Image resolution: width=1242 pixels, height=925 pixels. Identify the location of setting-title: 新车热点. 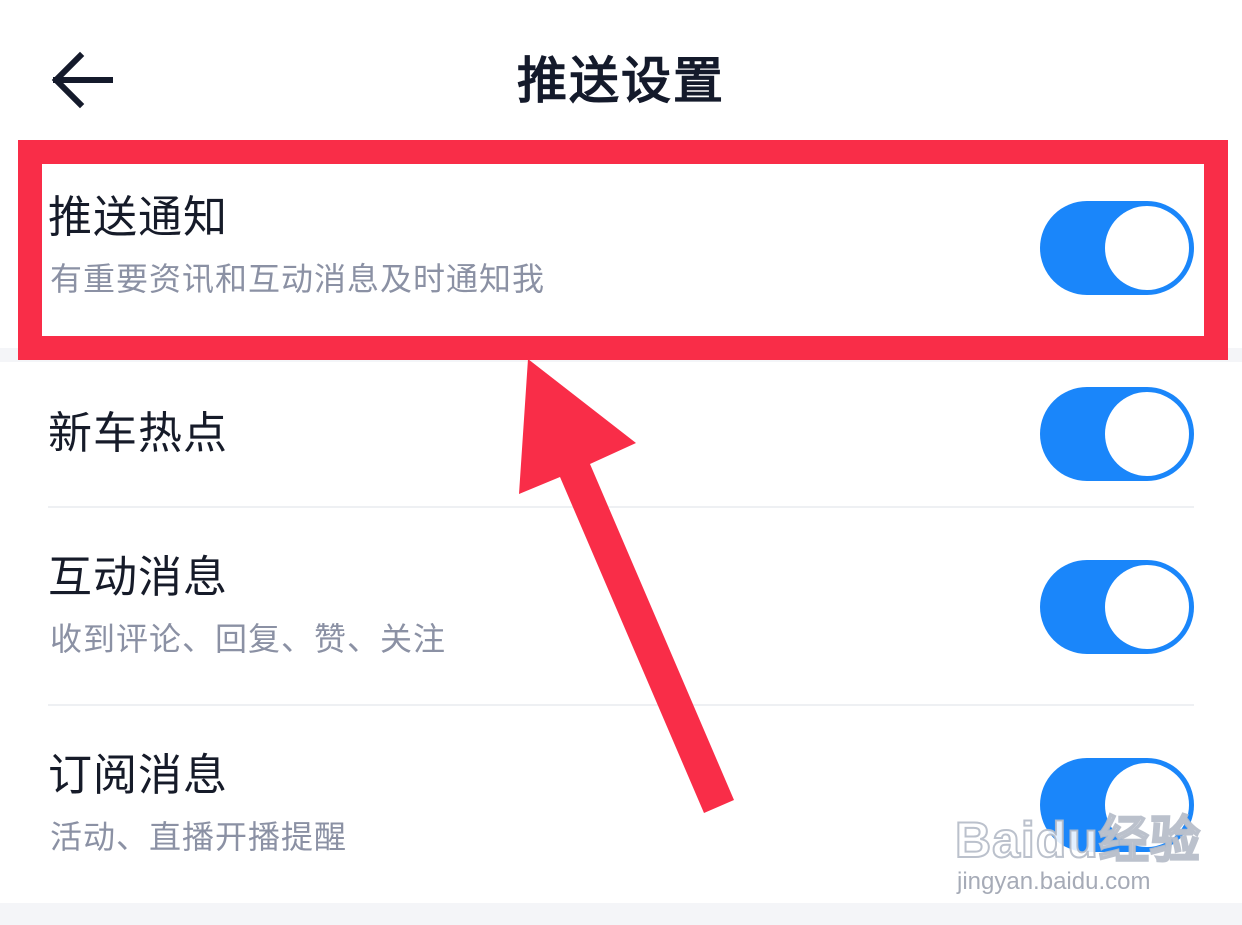
(138, 433).